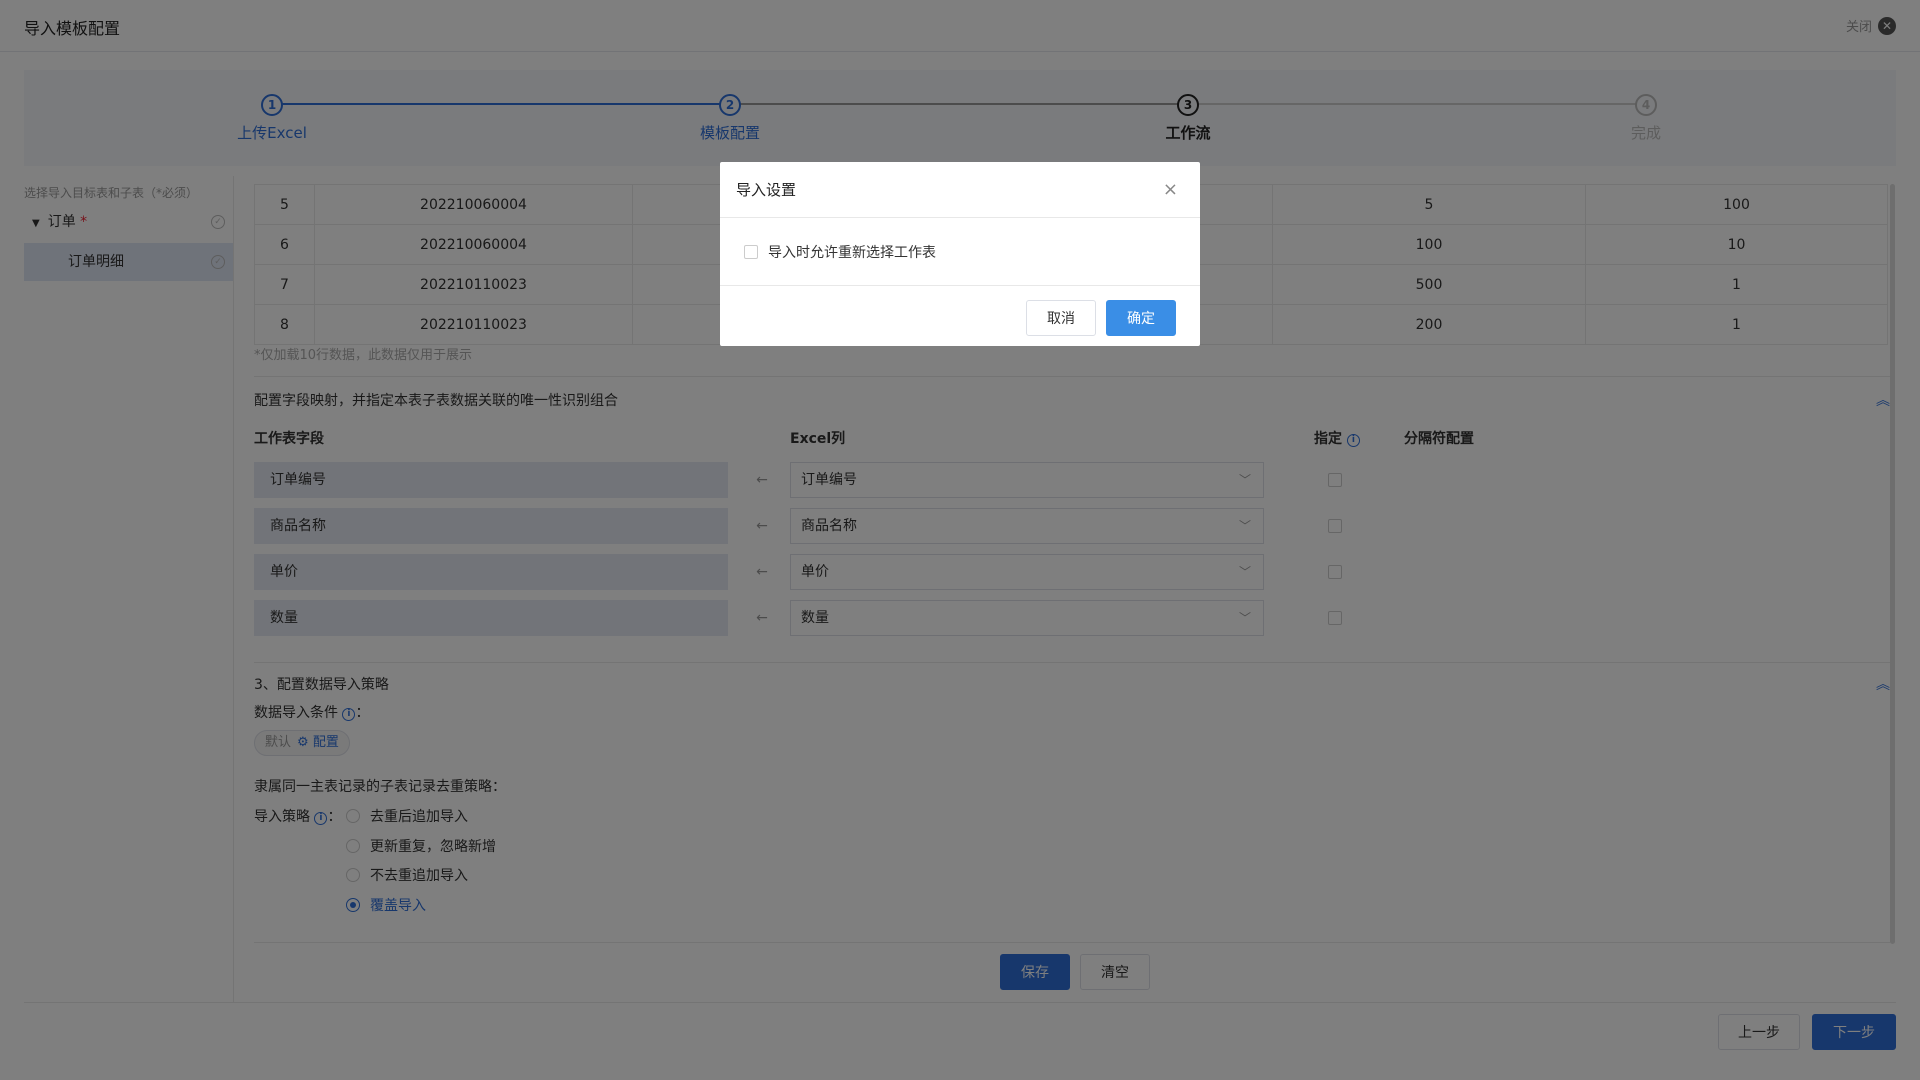 The height and width of the screenshot is (1080, 1920). Describe the element at coordinates (960, 190) in the screenshot. I see `dialog-header: 导入设置 ×` at that location.